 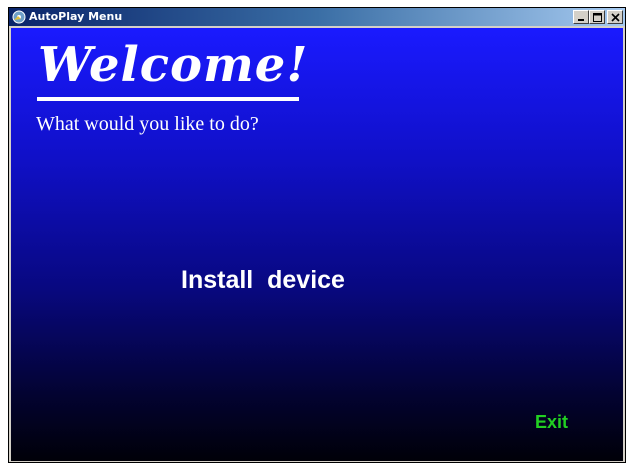 I want to click on subtitle-prompt: What would you like to do?, so click(x=147, y=124).